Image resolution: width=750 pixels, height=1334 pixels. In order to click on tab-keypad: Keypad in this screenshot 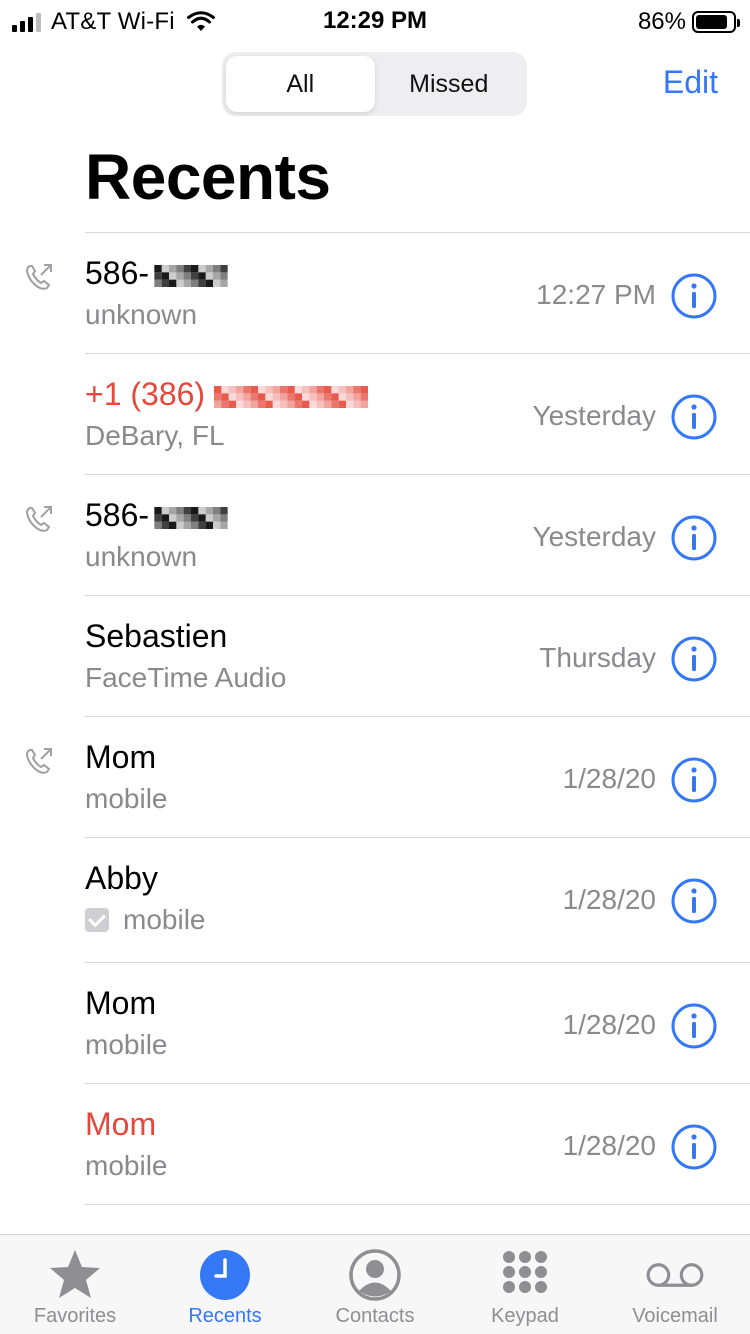, I will do `click(525, 1284)`.